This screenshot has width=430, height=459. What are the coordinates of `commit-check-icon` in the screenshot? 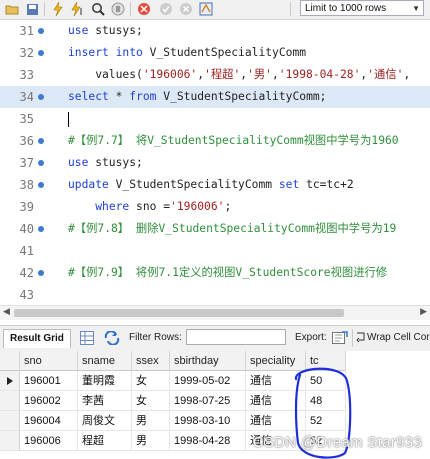 It's located at (166, 9).